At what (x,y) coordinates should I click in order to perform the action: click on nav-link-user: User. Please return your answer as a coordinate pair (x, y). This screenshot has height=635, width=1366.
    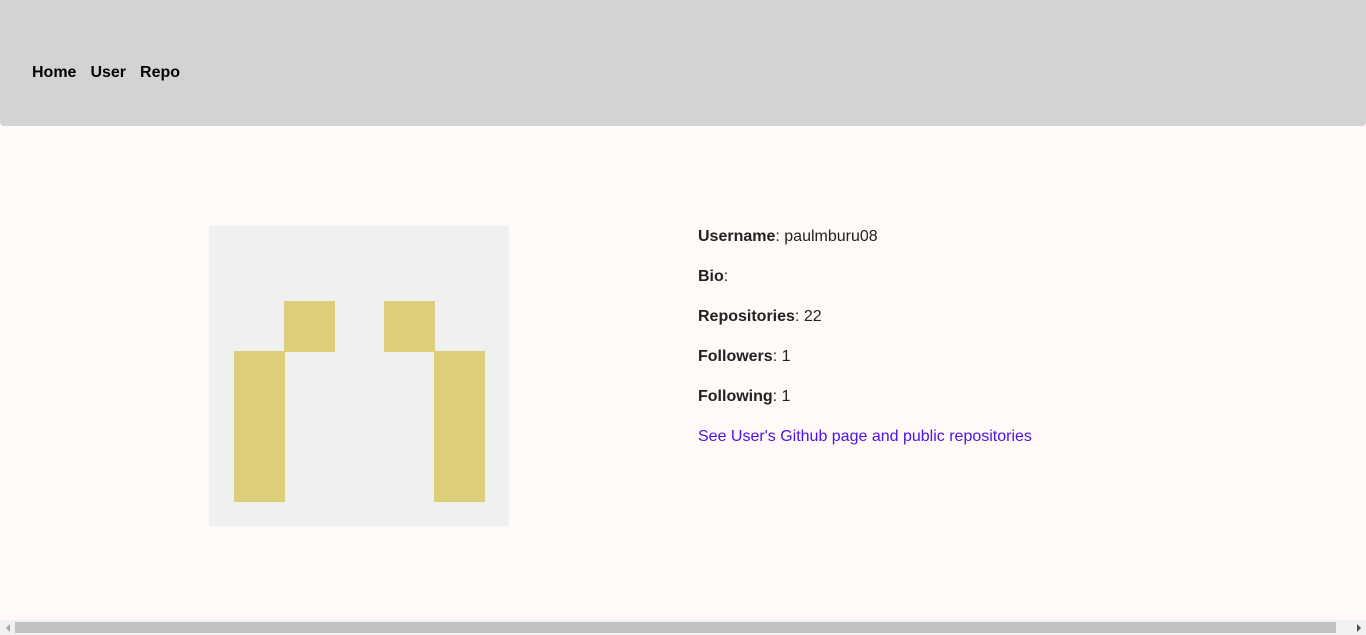
    Looking at the image, I should click on (108, 73).